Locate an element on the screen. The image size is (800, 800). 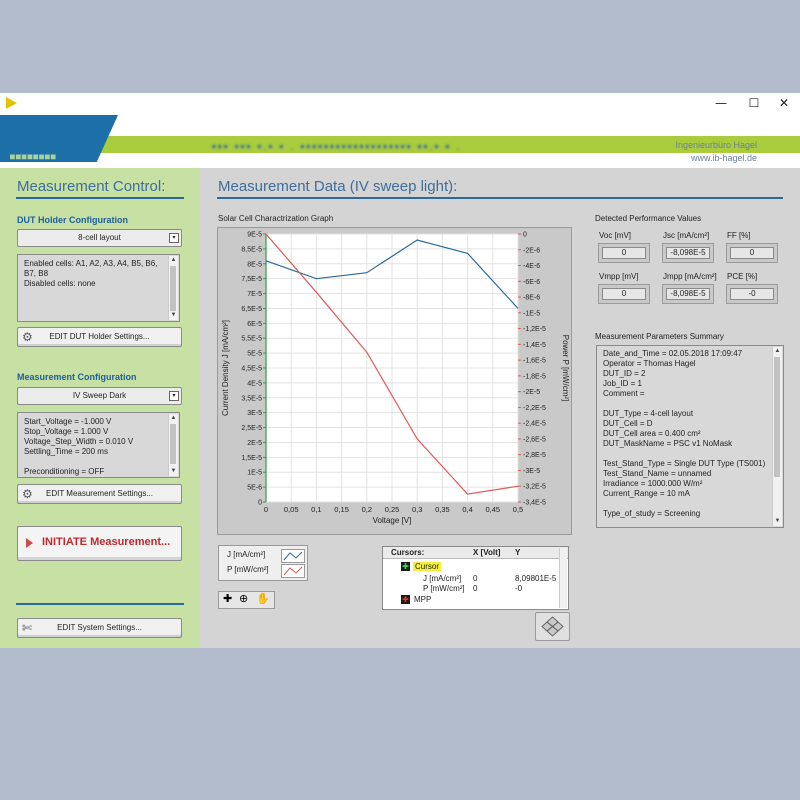
x-tick-label: 0,05 is located at coordinates (291, 509).